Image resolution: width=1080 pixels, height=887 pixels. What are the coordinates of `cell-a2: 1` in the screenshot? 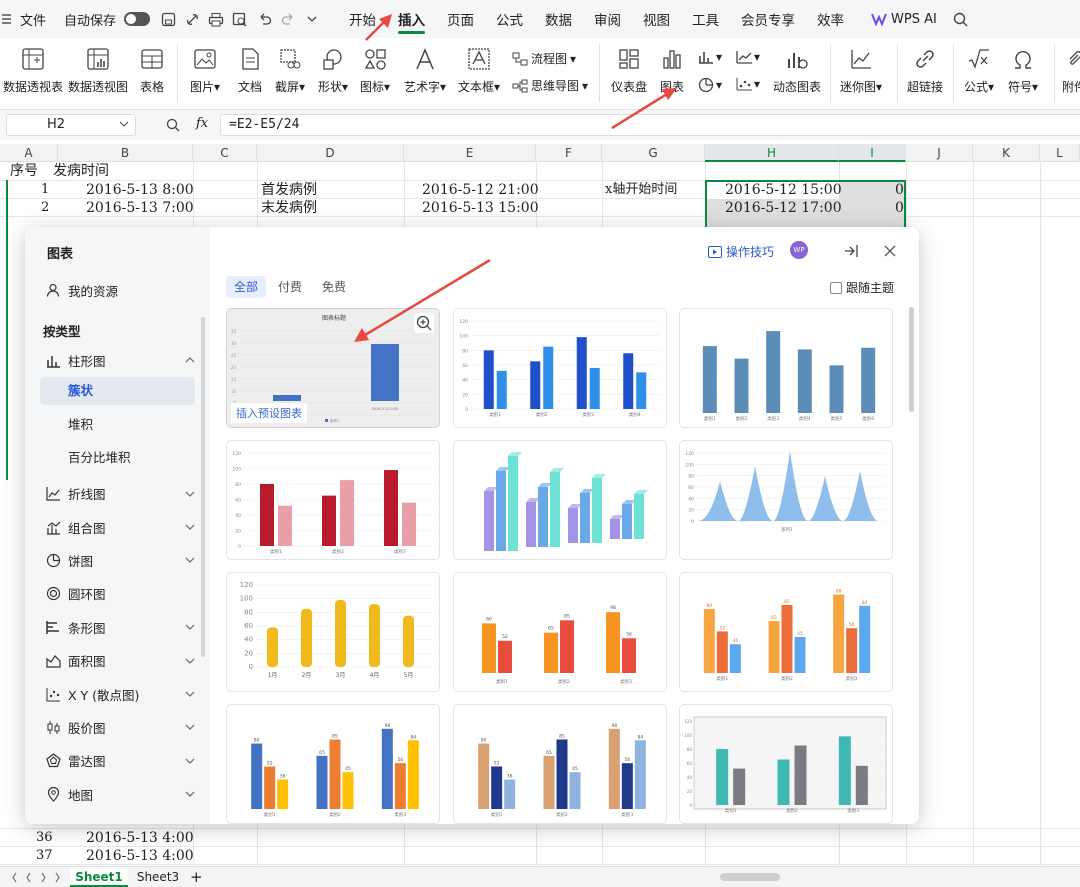 It's located at (45, 190).